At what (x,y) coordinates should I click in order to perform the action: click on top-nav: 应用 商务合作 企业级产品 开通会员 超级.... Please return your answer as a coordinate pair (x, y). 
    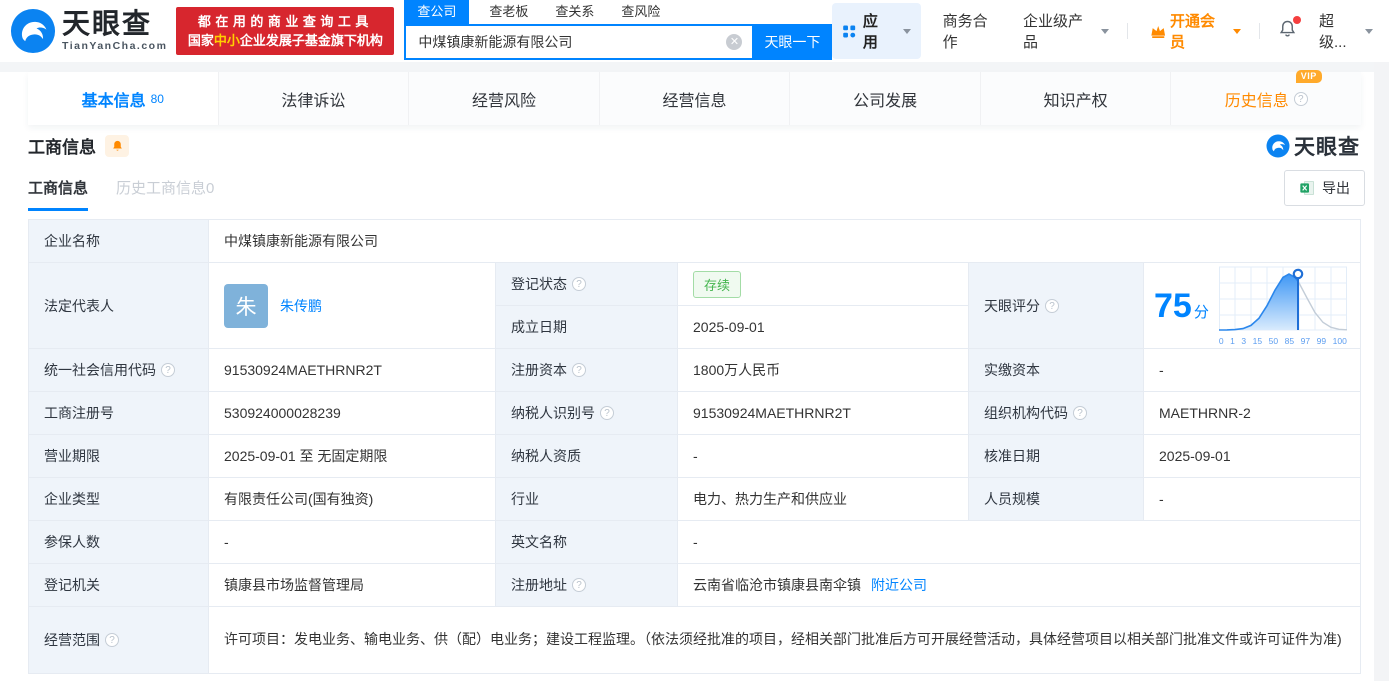
    Looking at the image, I should click on (1102, 31).